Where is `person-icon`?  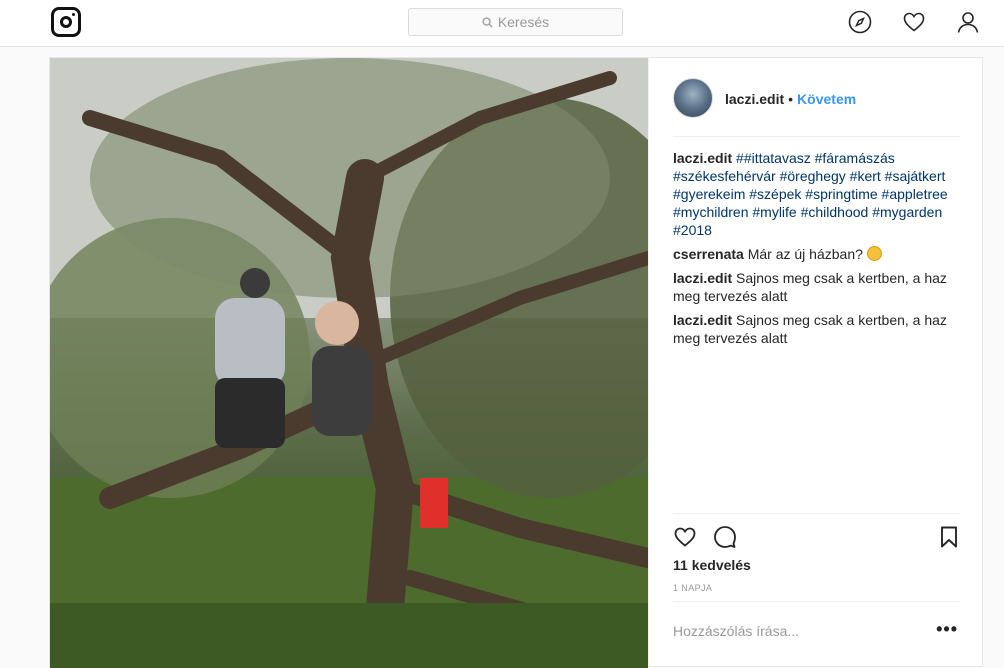 person-icon is located at coordinates (968, 22).